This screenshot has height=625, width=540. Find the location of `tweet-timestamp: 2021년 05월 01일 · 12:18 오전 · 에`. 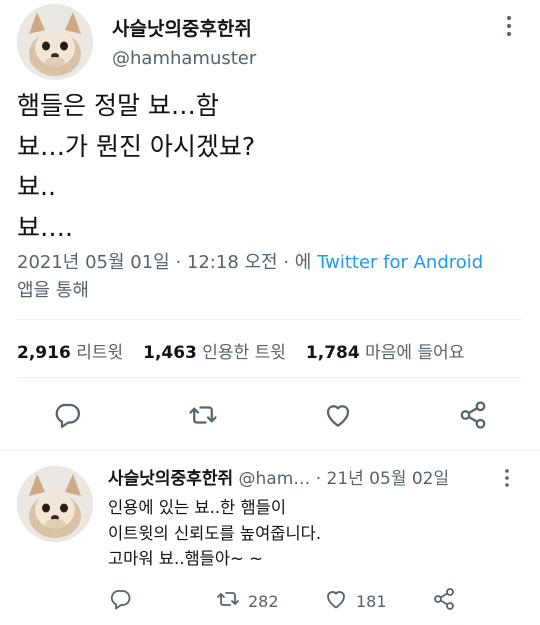

tweet-timestamp: 2021년 05월 01일 · 12:18 오전 · 에 is located at coordinates (164, 262).